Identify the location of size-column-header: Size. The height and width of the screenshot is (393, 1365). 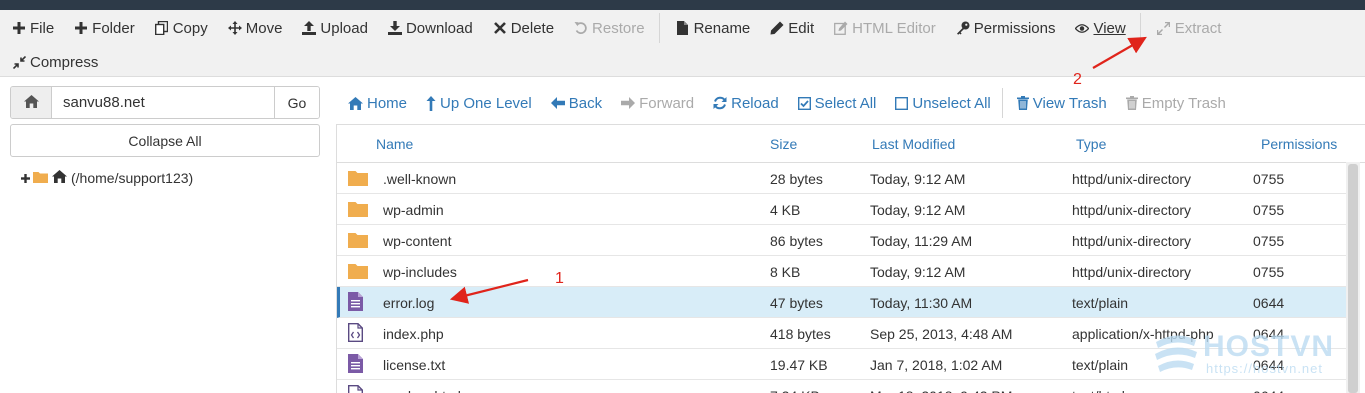
(783, 144).